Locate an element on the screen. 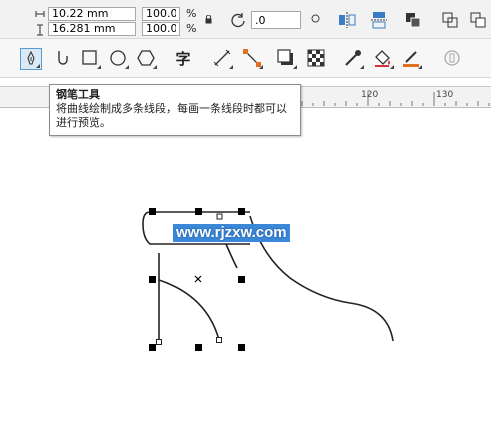 The width and height of the screenshot is (491, 430). mirror-horizontal-icon is located at coordinates (347, 20).